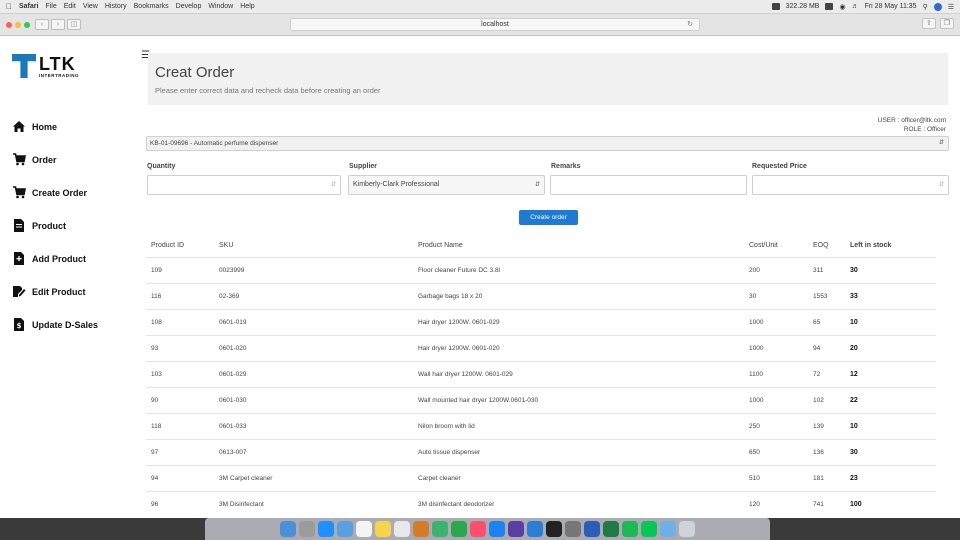 This screenshot has height=540, width=960. What do you see at coordinates (854, 270) in the screenshot?
I see `cell-left-in-stock: 30` at bounding box center [854, 270].